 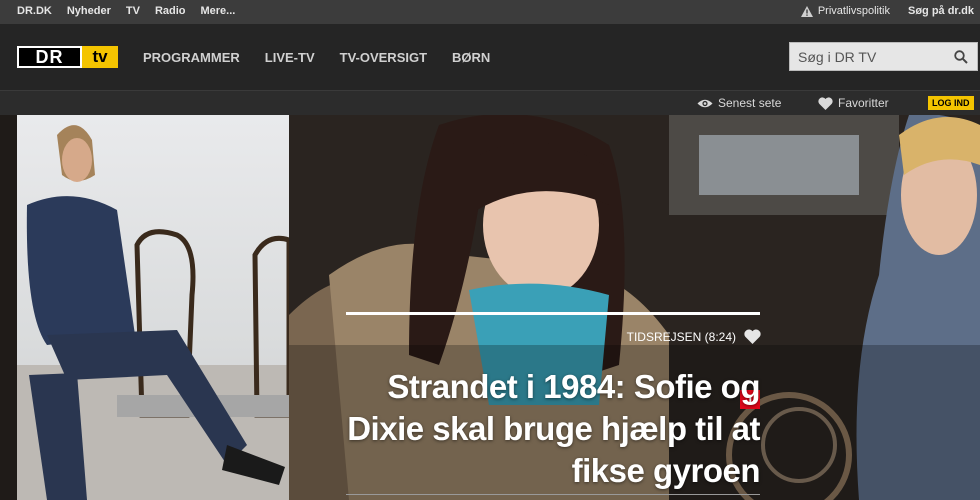 What do you see at coordinates (853, 11) in the screenshot?
I see `privacy-label: Privatlivspolitik` at bounding box center [853, 11].